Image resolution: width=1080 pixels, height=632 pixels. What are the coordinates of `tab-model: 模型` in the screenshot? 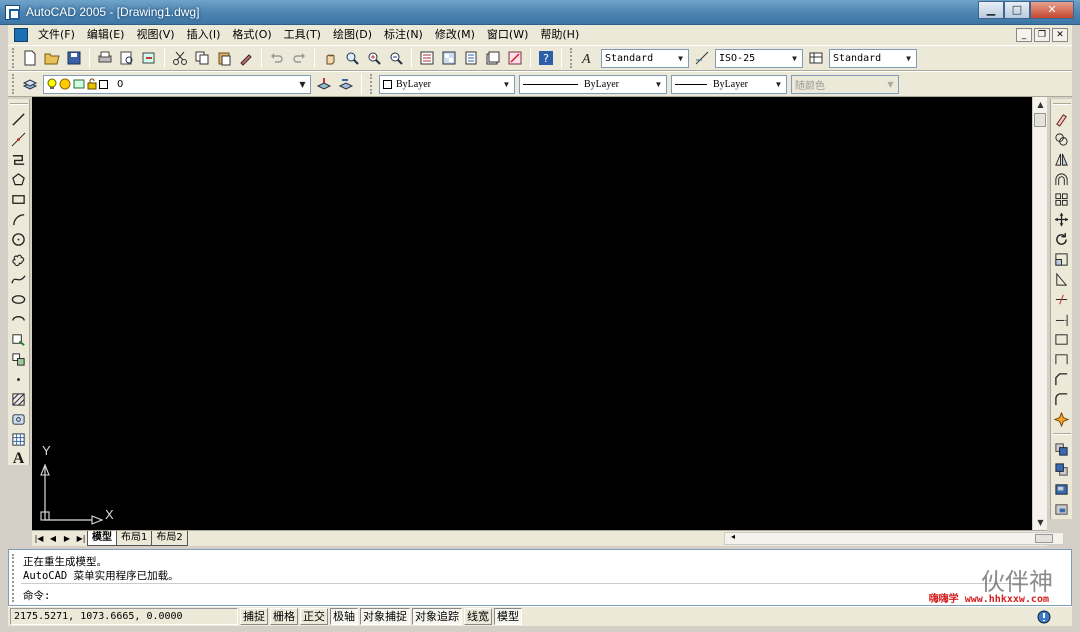 It's located at (102, 538).